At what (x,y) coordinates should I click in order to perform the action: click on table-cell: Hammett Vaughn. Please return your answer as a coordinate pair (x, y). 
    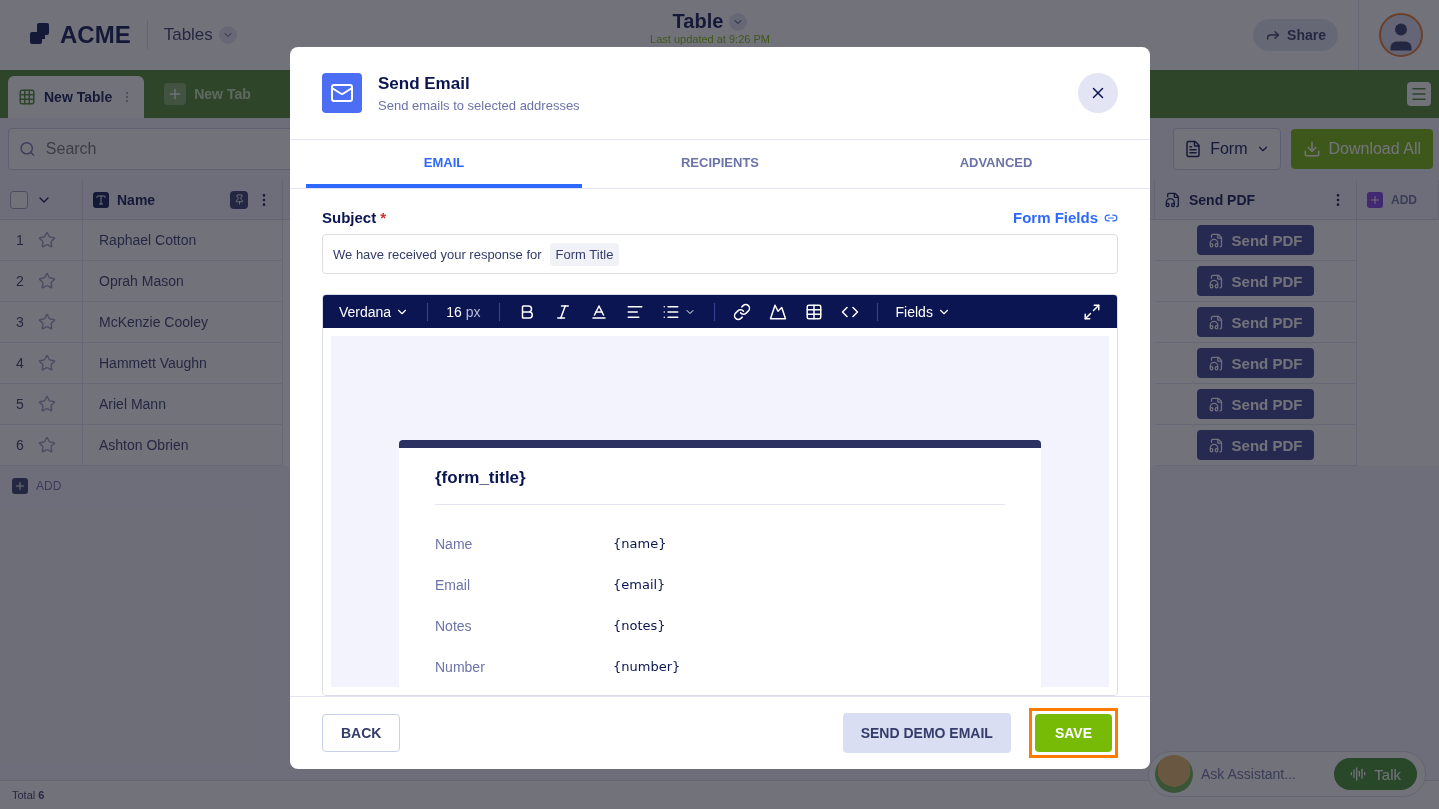
    Looking at the image, I should click on (183, 363).